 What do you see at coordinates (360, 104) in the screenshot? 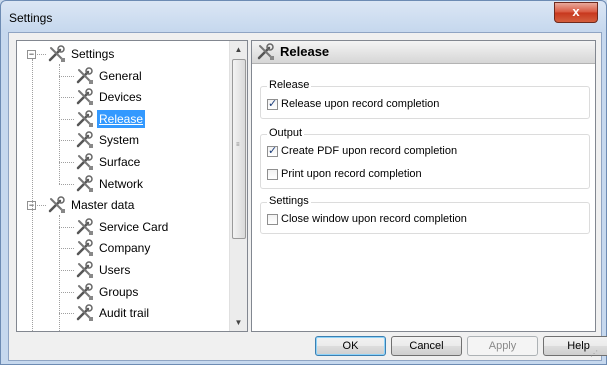
I see `checkbox-label: Release upon record completion` at bounding box center [360, 104].